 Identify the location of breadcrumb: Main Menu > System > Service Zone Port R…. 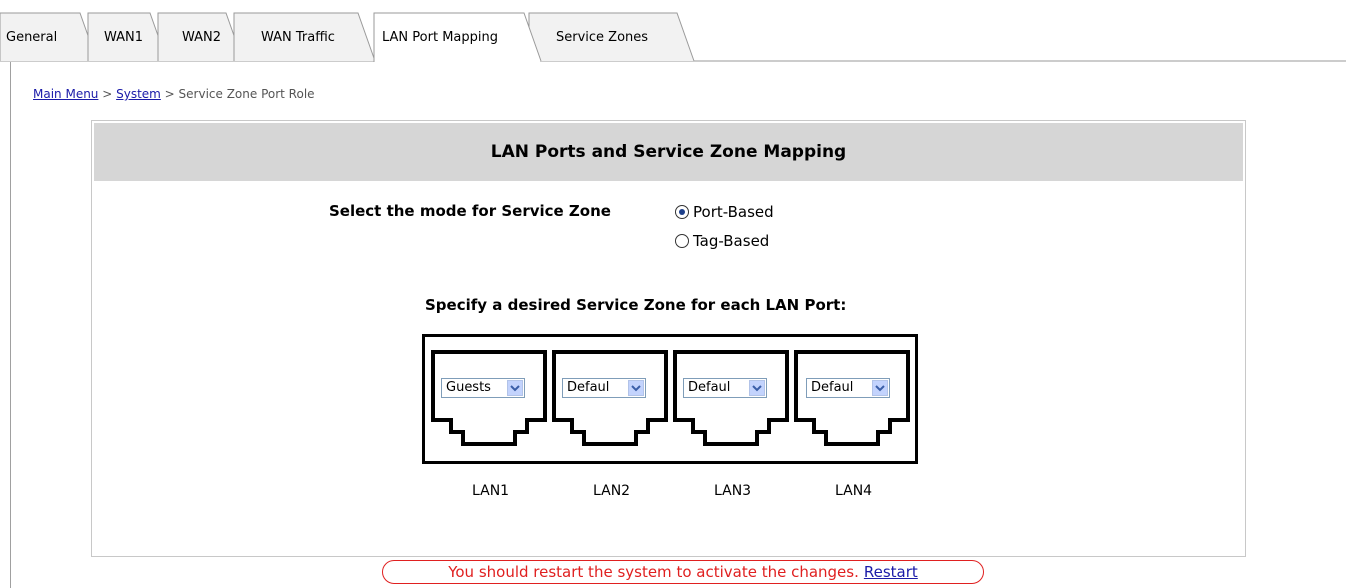
(174, 94).